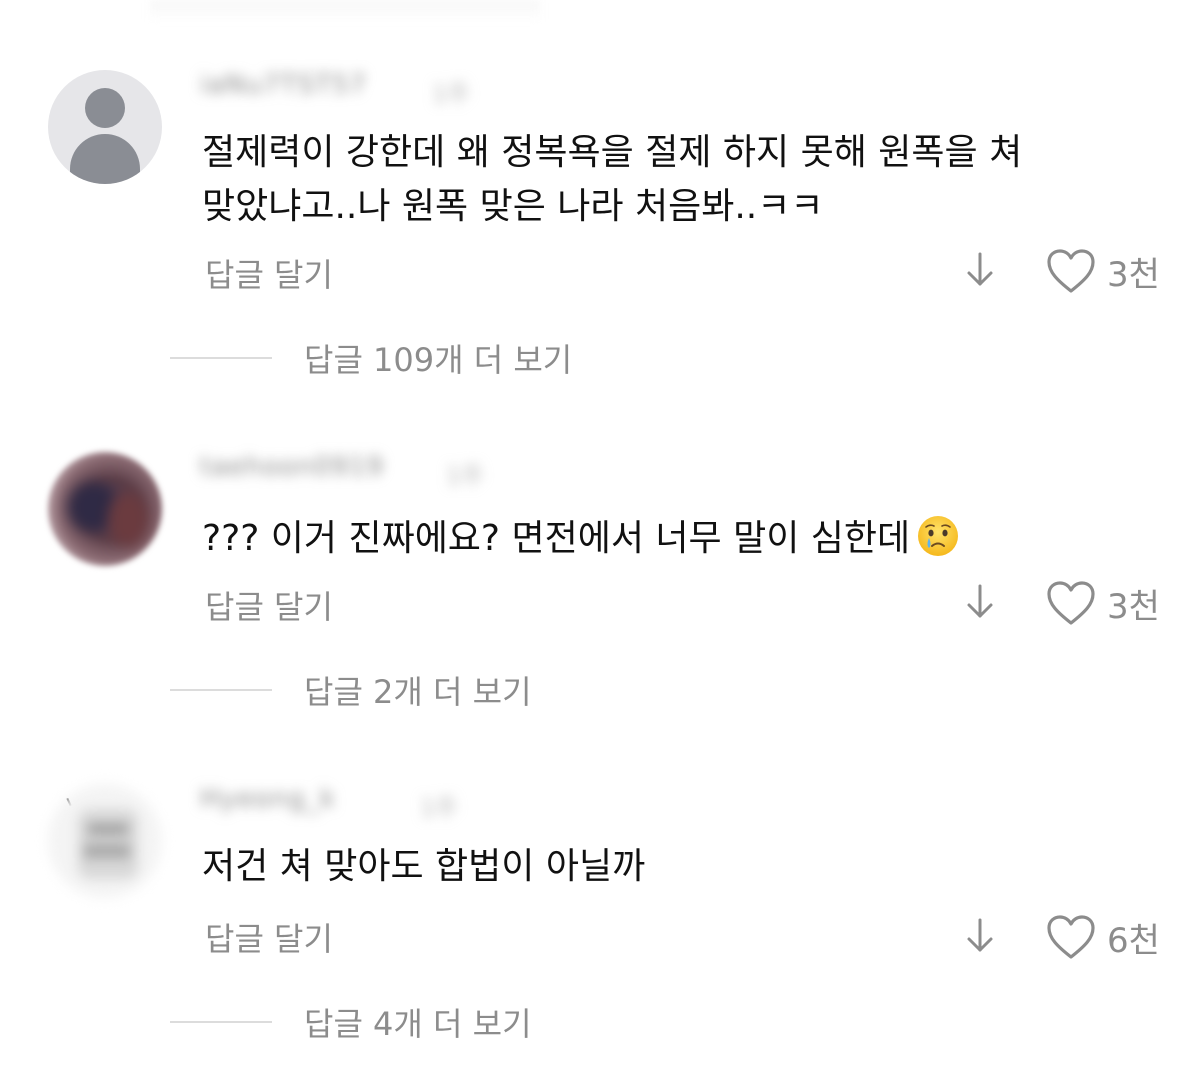 The width and height of the screenshot is (1200, 1077). I want to click on default-person-icon, so click(105, 108).